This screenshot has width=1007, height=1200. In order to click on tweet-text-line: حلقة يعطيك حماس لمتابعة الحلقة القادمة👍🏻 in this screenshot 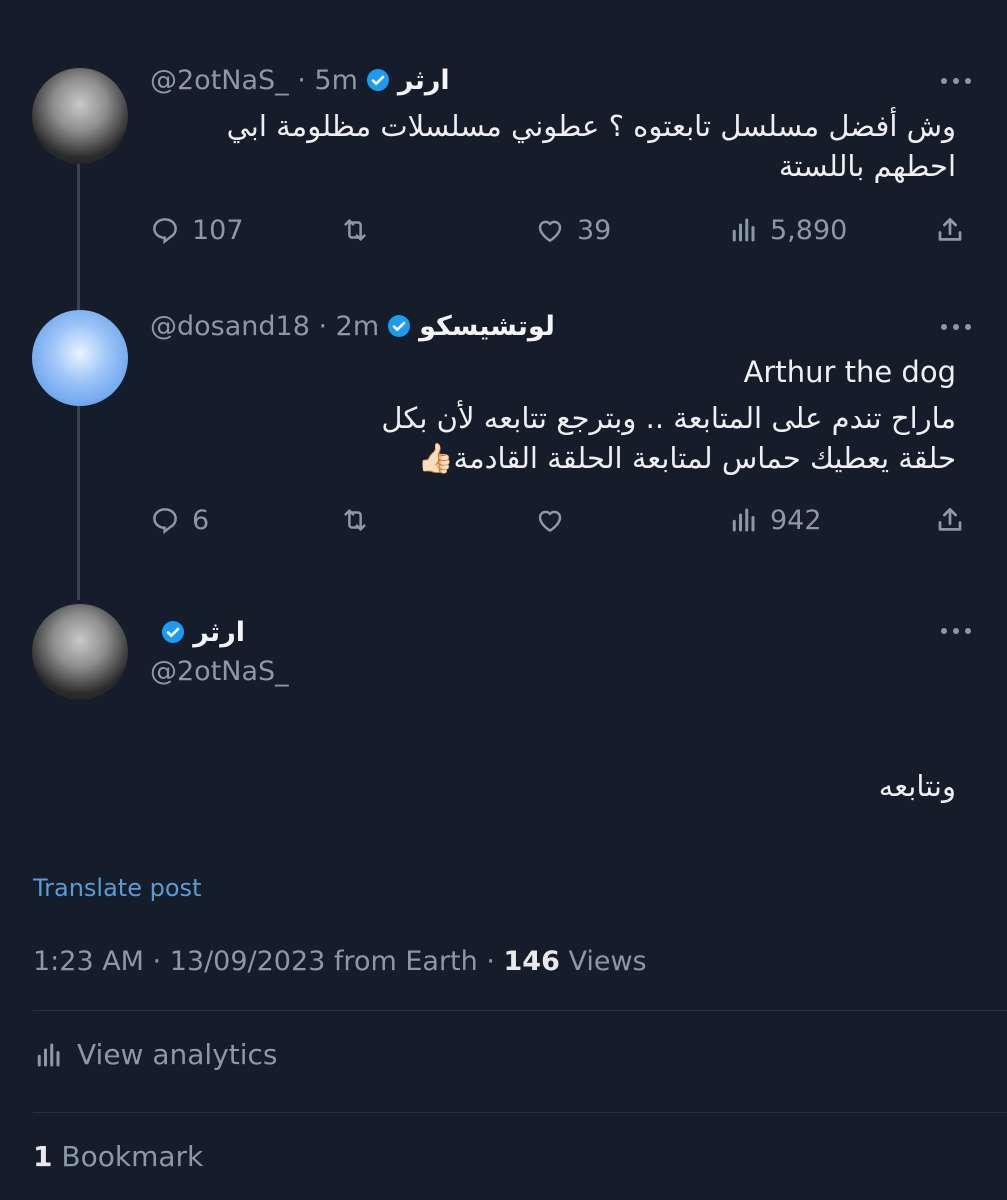, I will do `click(686, 458)`.